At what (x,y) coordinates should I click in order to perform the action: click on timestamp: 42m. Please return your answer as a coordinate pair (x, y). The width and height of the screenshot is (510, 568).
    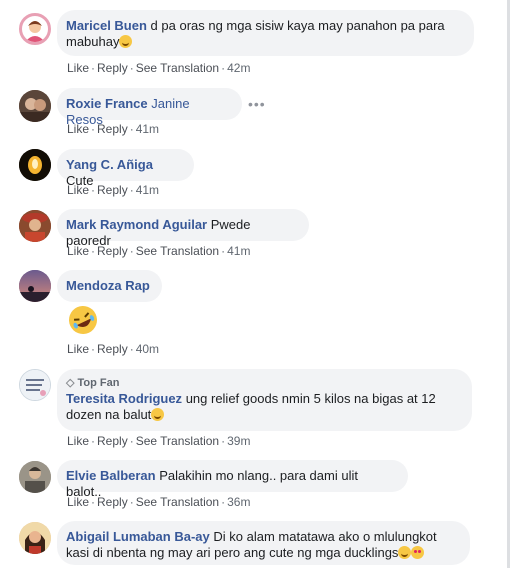
    Looking at the image, I should click on (238, 68).